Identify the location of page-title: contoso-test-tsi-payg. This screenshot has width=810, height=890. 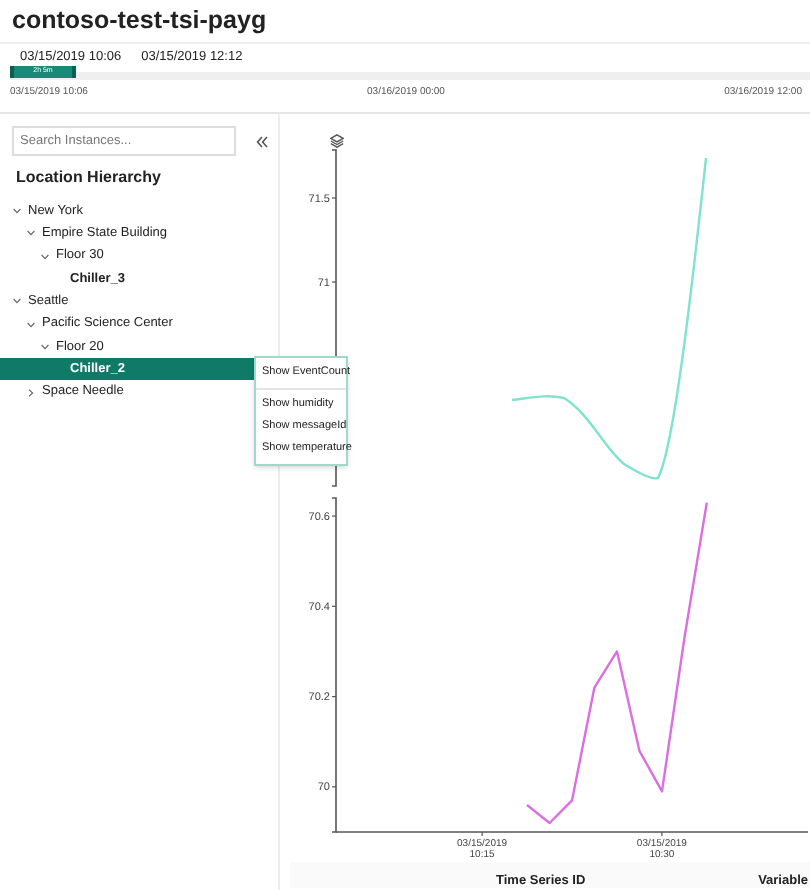
(139, 21).